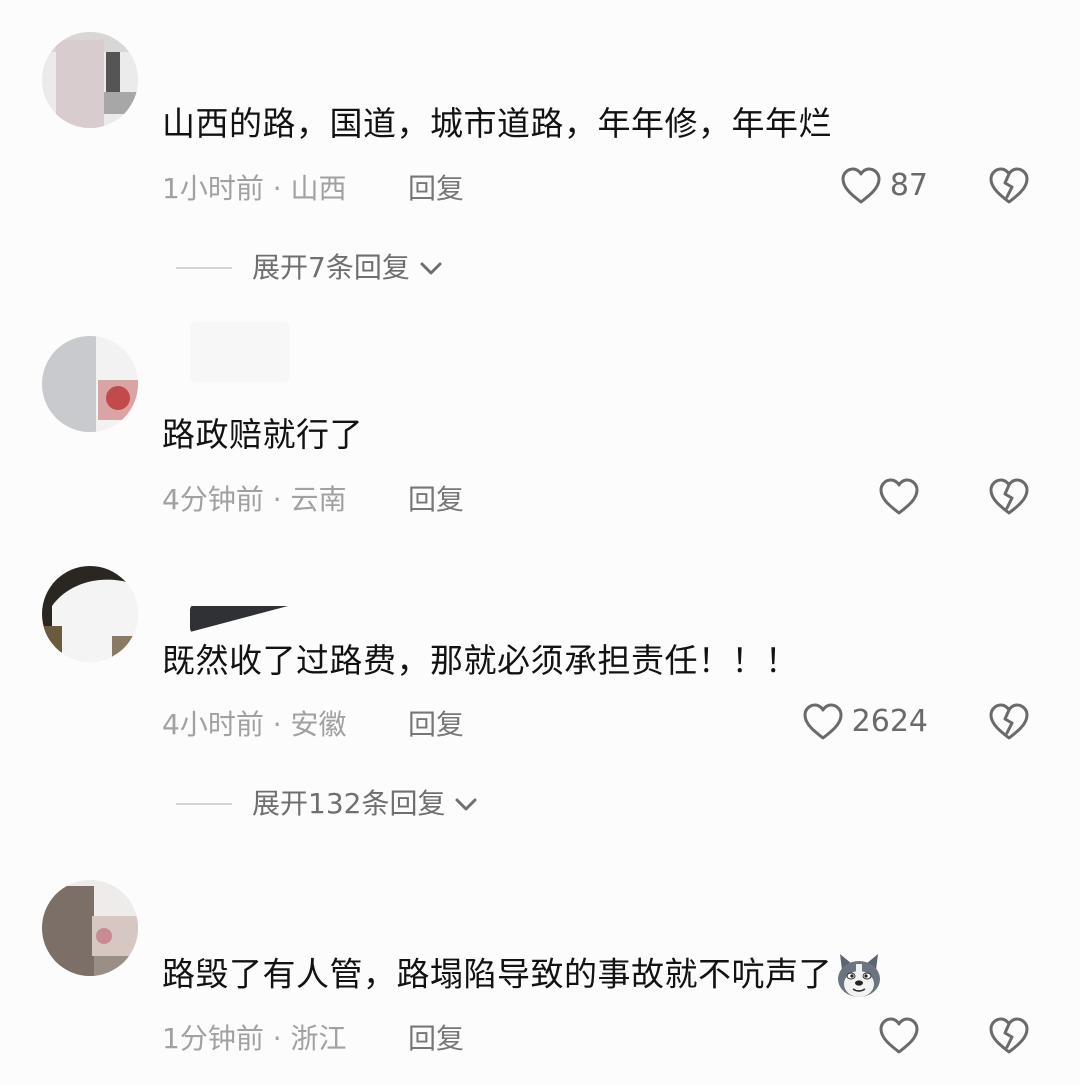 This screenshot has height=1085, width=1080. Describe the element at coordinates (497, 974) in the screenshot. I see `comment-text-content: 路毁了有人管，路塌陷导致的事故就不吭声了` at that location.